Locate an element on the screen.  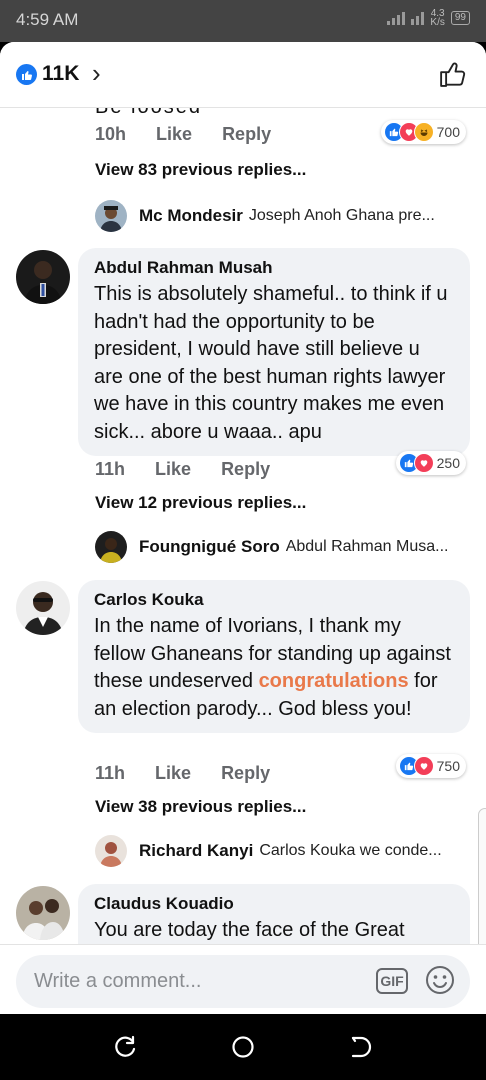
reaction-summary: 700 is located at coordinates (423, 132).